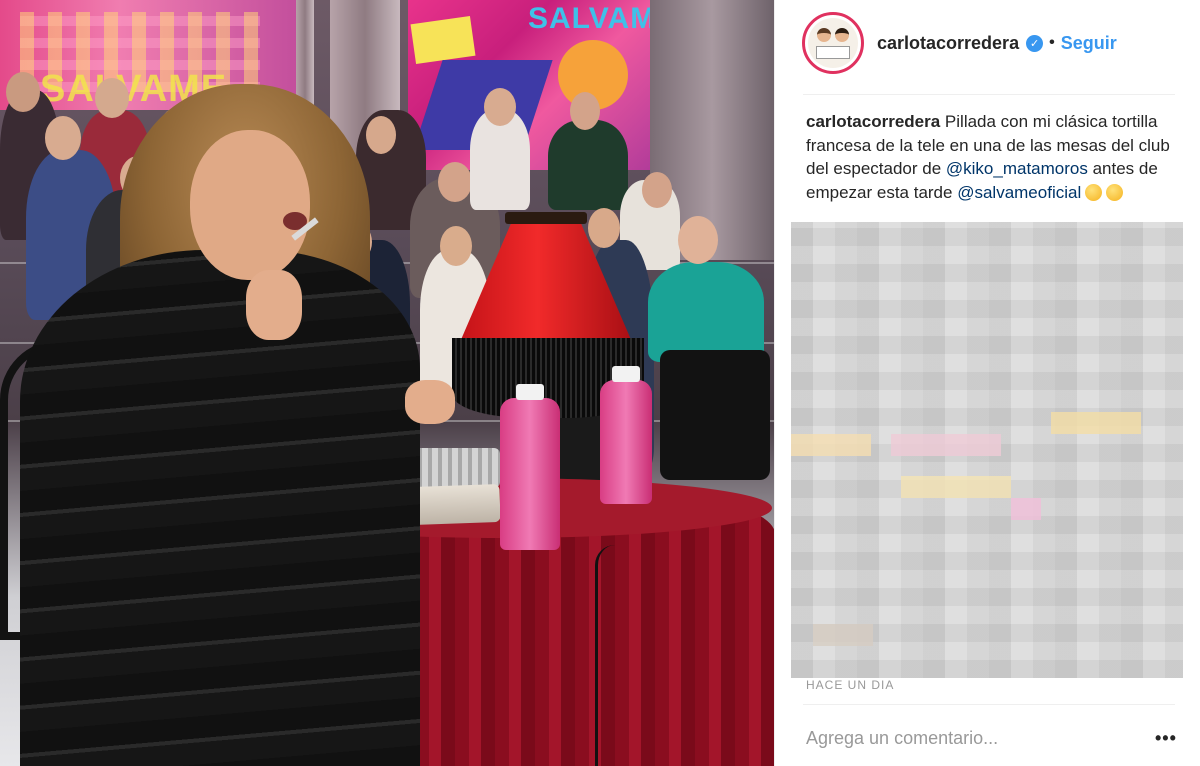  What do you see at coordinates (546, 218) in the screenshot?
I see `lamp-top` at bounding box center [546, 218].